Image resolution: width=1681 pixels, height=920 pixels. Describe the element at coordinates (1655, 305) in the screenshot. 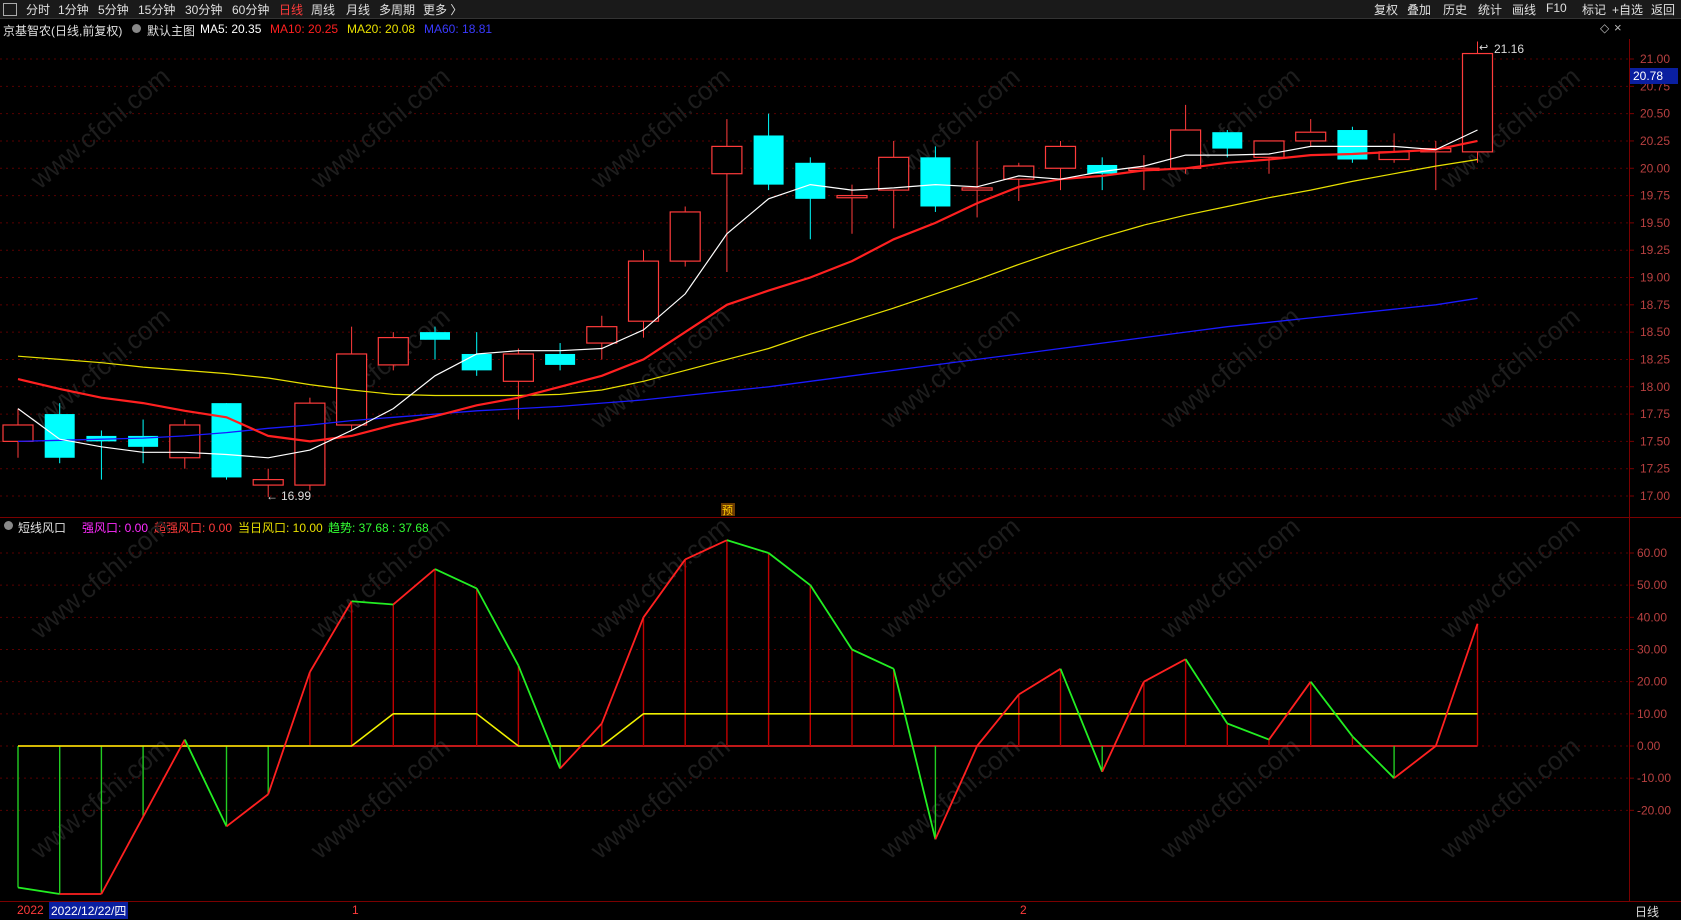

I see `price-tick-label: 18.75` at that location.